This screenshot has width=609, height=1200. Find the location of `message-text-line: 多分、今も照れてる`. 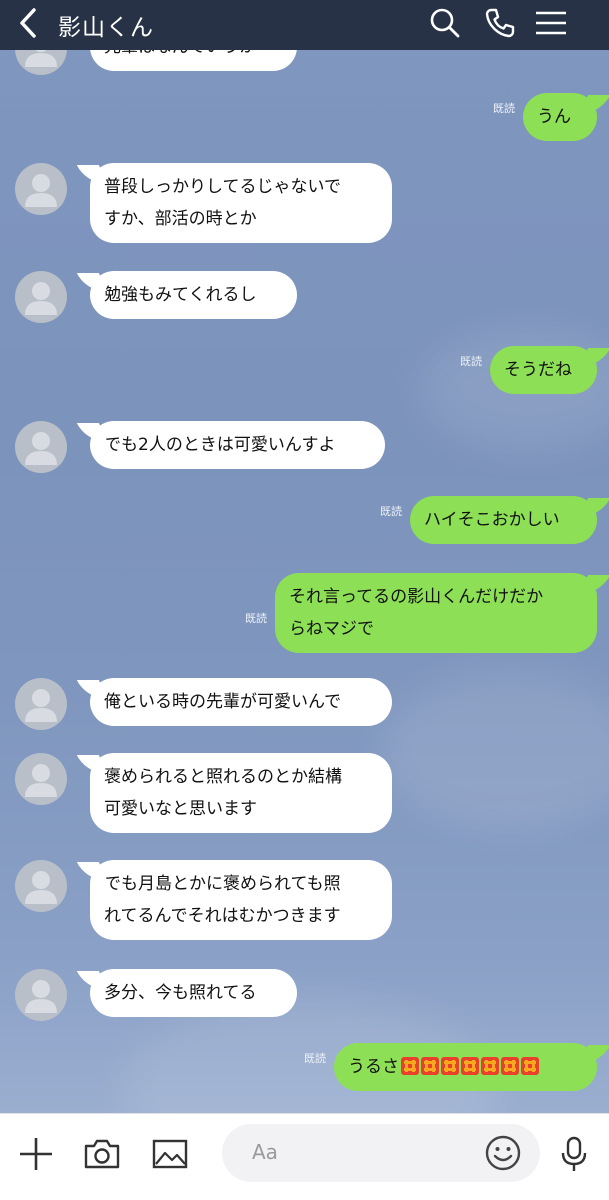

message-text-line: 多分、今も照れてる is located at coordinates (180, 993).